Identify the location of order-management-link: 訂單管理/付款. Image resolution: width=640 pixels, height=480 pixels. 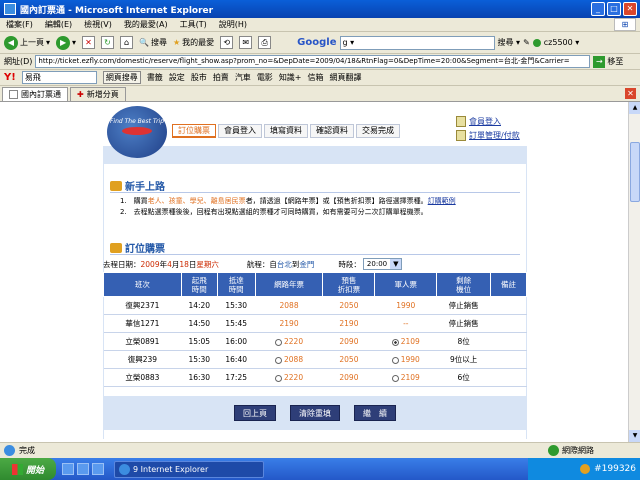
(488, 135).